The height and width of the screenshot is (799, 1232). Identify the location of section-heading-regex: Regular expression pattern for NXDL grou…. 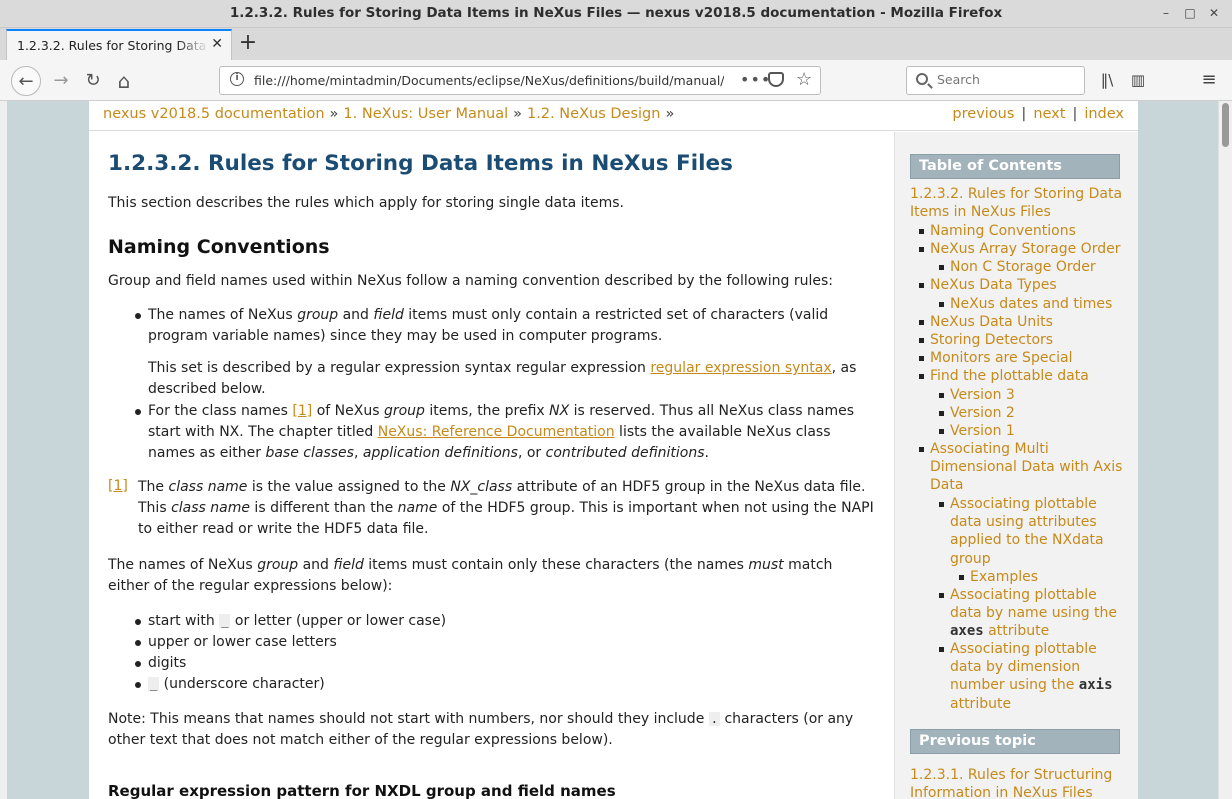
(362, 790).